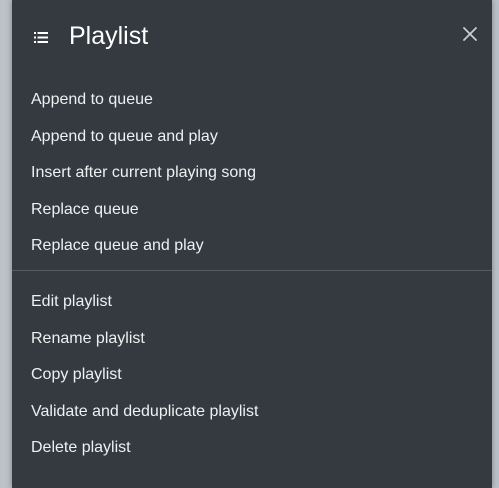  What do you see at coordinates (252, 210) in the screenshot?
I see `menu-item-replace-queue: Replace queue` at bounding box center [252, 210].